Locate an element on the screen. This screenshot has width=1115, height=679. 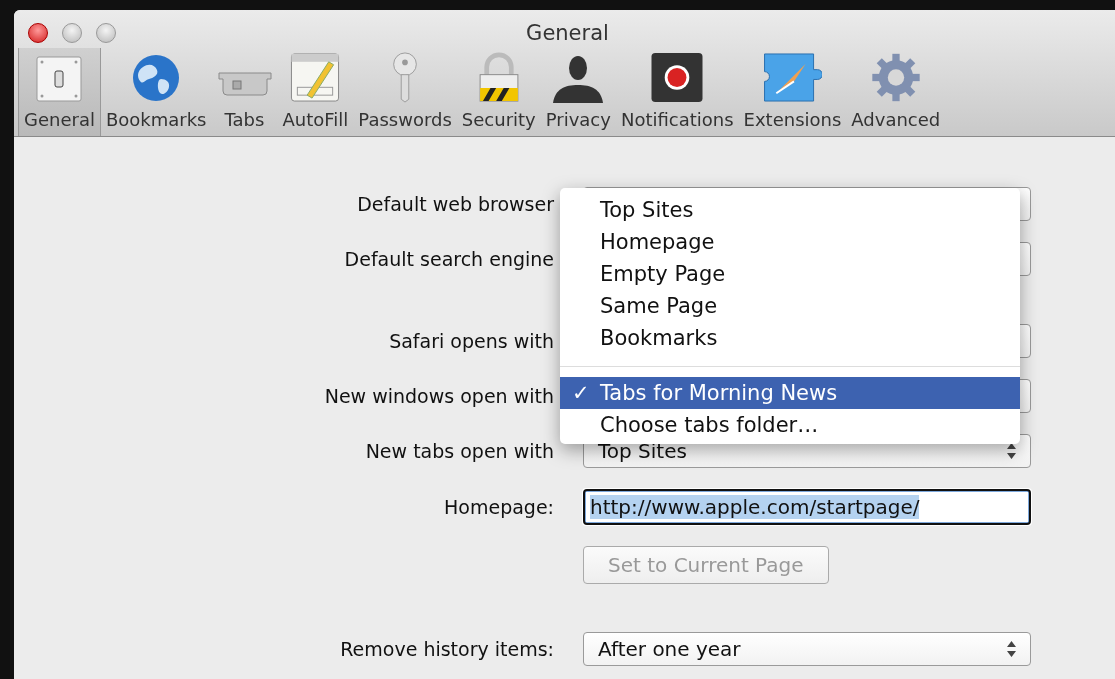
field-label: Default search engine is located at coordinates (448, 259).